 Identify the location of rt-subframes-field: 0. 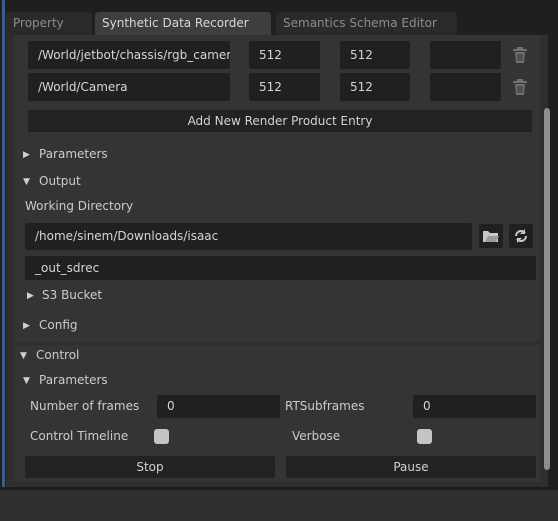
(474, 406).